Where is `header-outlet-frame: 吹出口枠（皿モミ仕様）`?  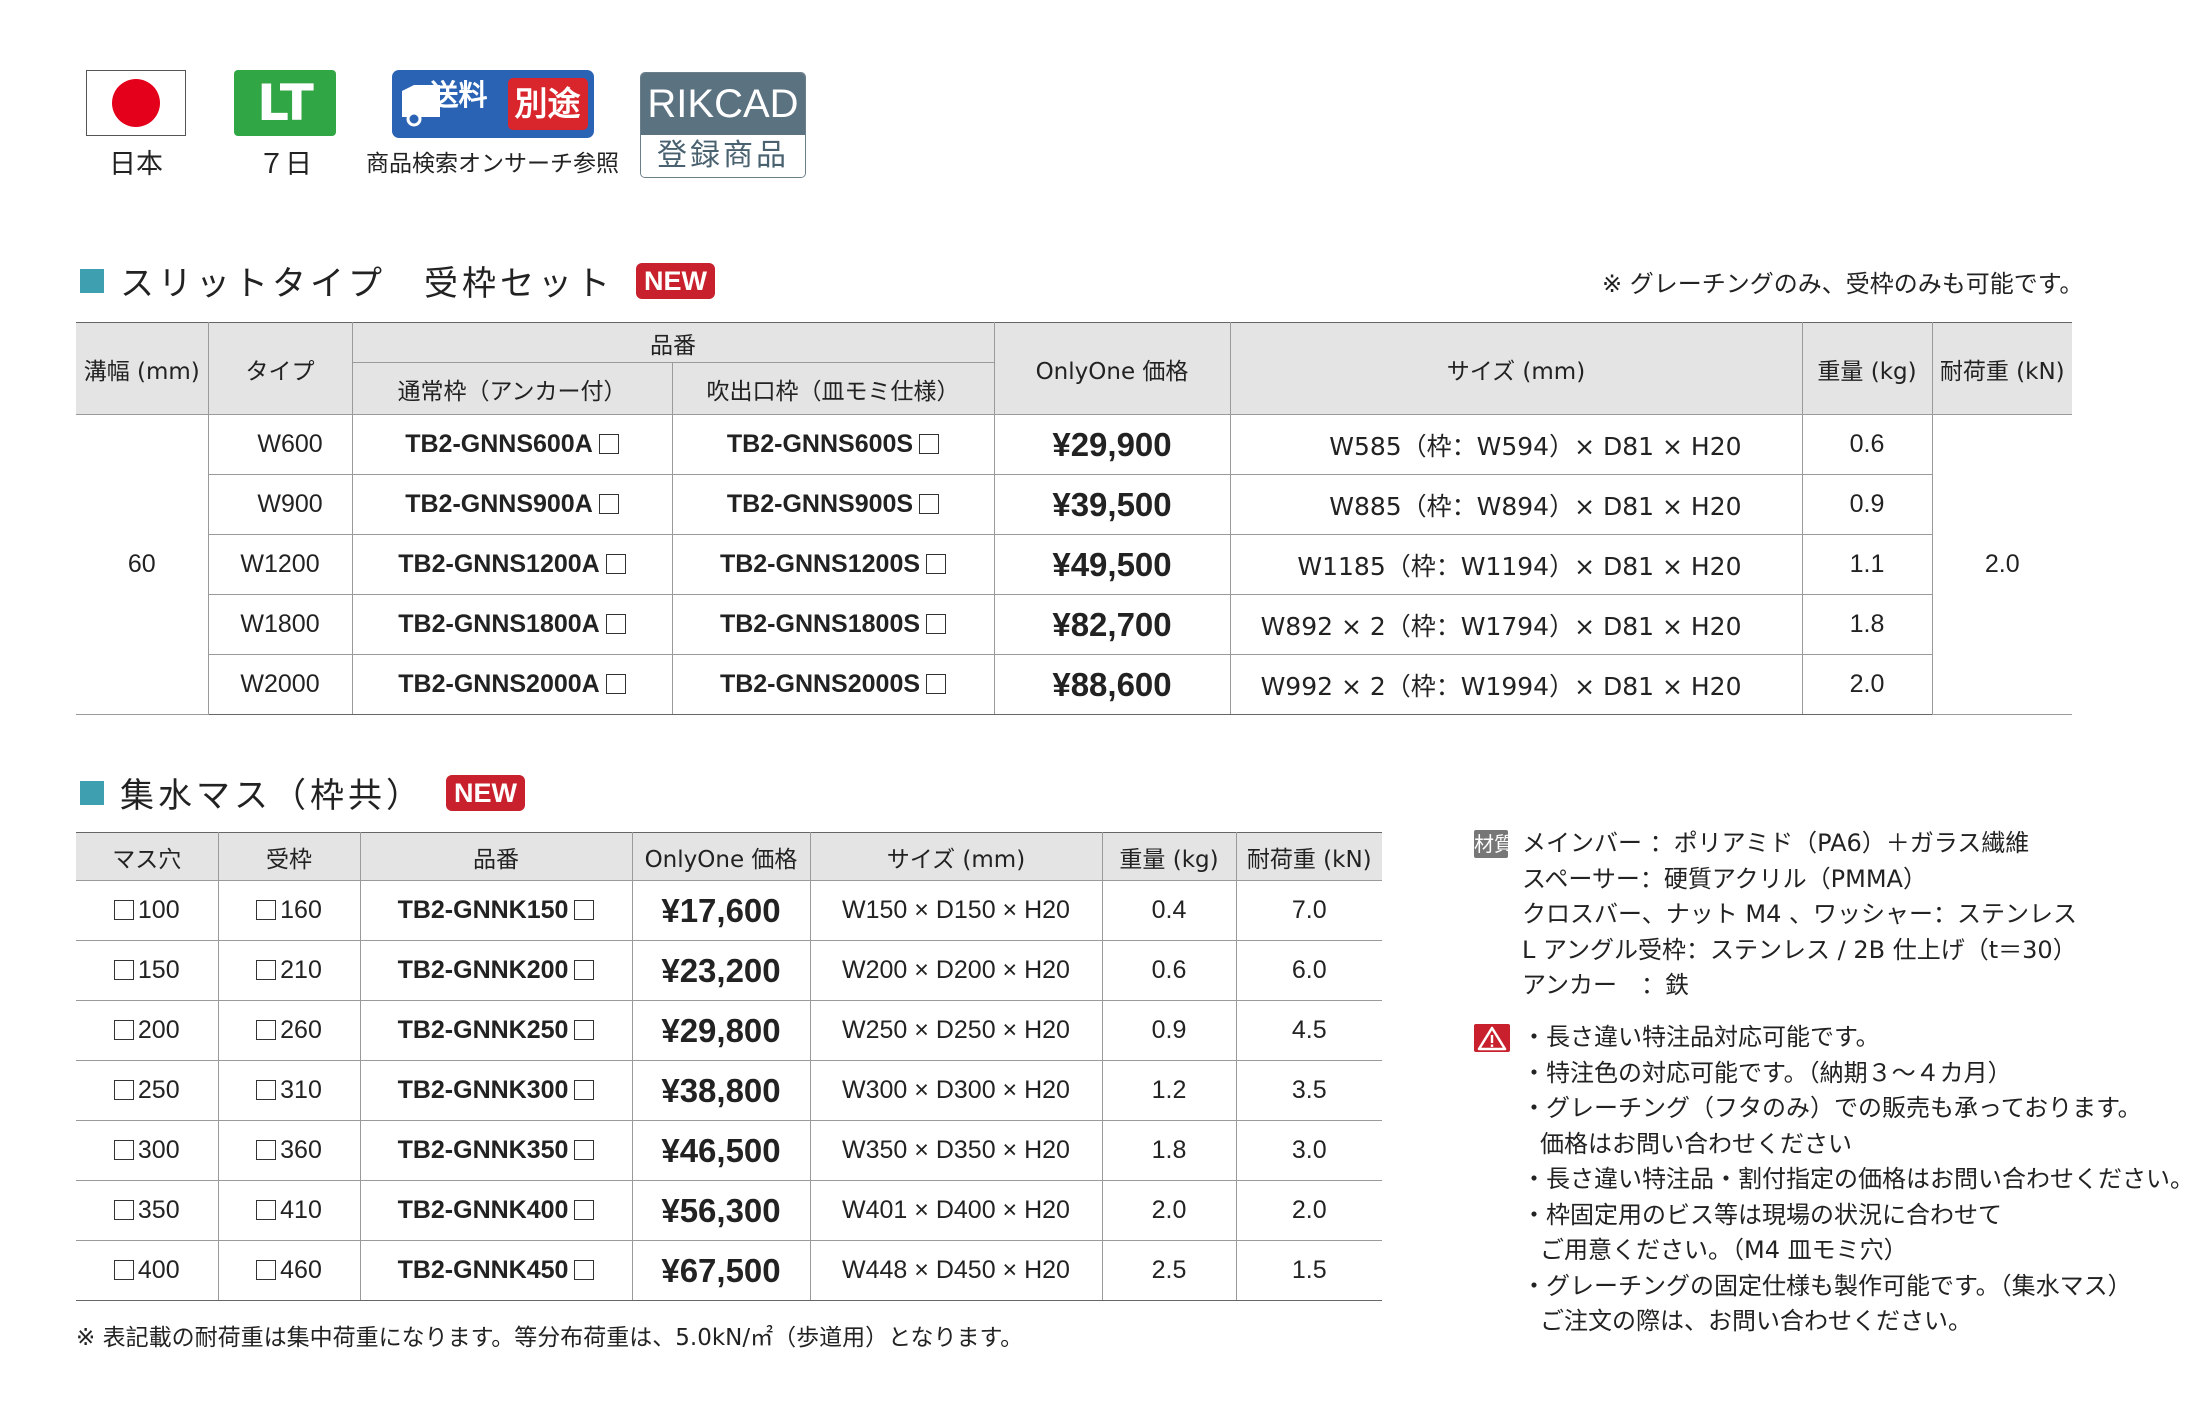 header-outlet-frame: 吹出口枠（皿モミ仕様） is located at coordinates (832, 388).